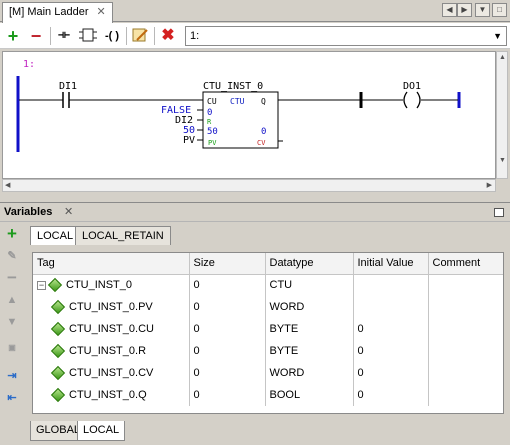 This screenshot has width=510, height=445. What do you see at coordinates (12, 348) in the screenshot?
I see `address-icon: ▣` at bounding box center [12, 348].